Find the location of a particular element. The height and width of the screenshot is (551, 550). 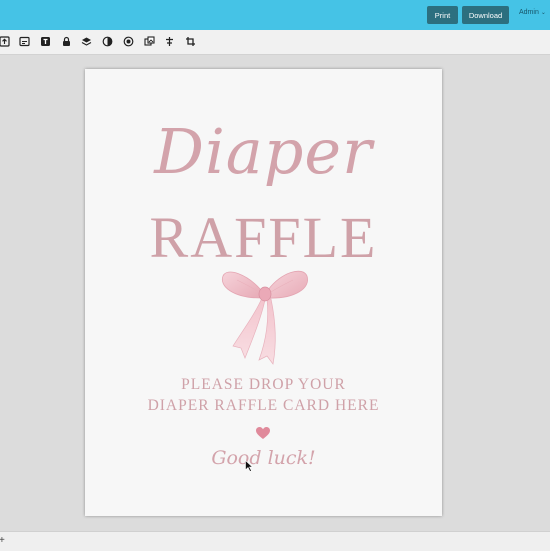

download-button: Download is located at coordinates (485, 15).